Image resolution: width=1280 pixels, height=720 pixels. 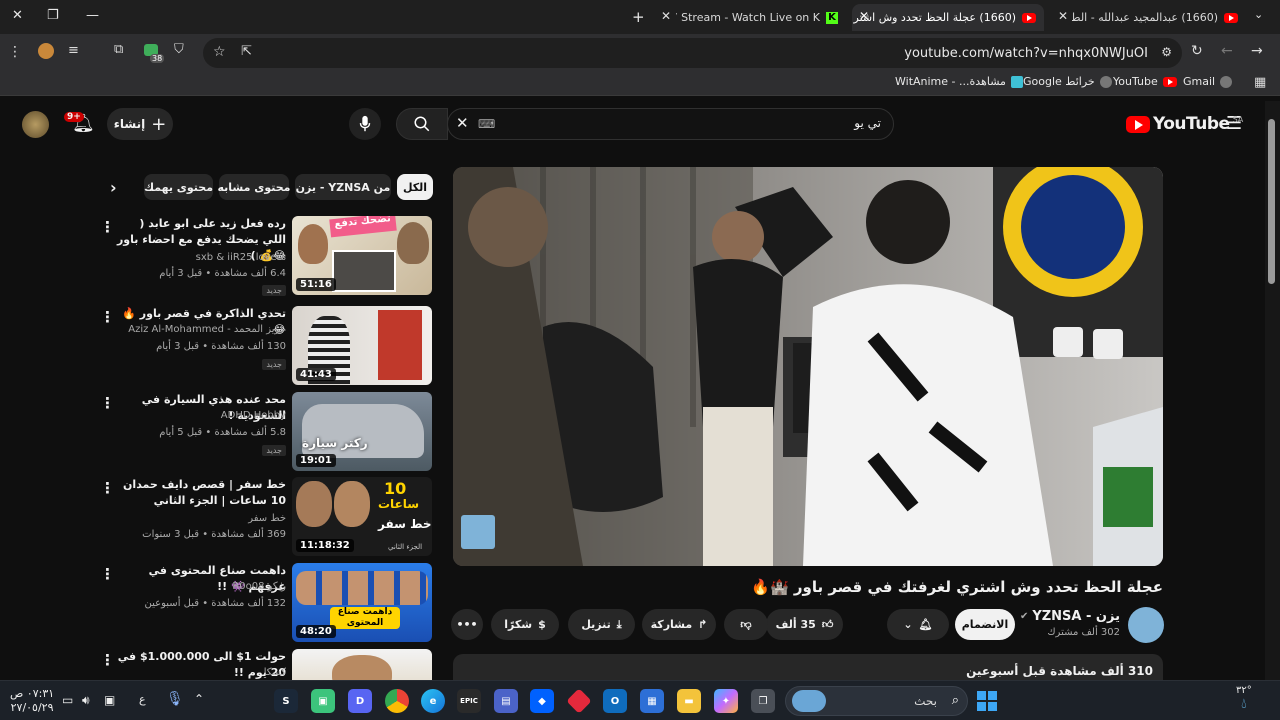 What do you see at coordinates (207, 329) in the screenshot?
I see `channel-name: عزيز المحمد - Aziz Al-Mohammed` at bounding box center [207, 329].